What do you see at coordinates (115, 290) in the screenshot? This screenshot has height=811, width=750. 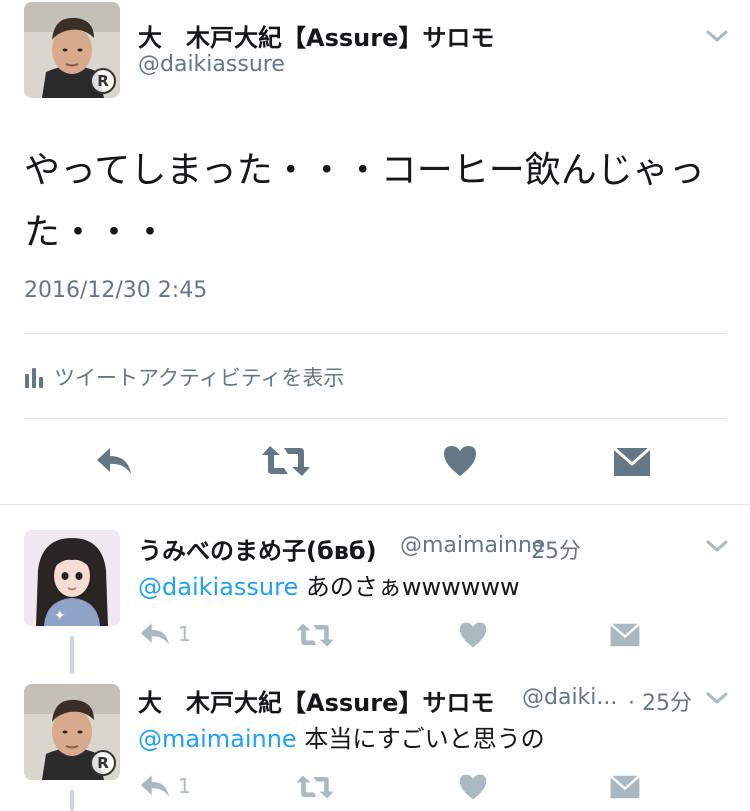 I see `tweet-timestamp: 2016/12/30 2:45` at bounding box center [115, 290].